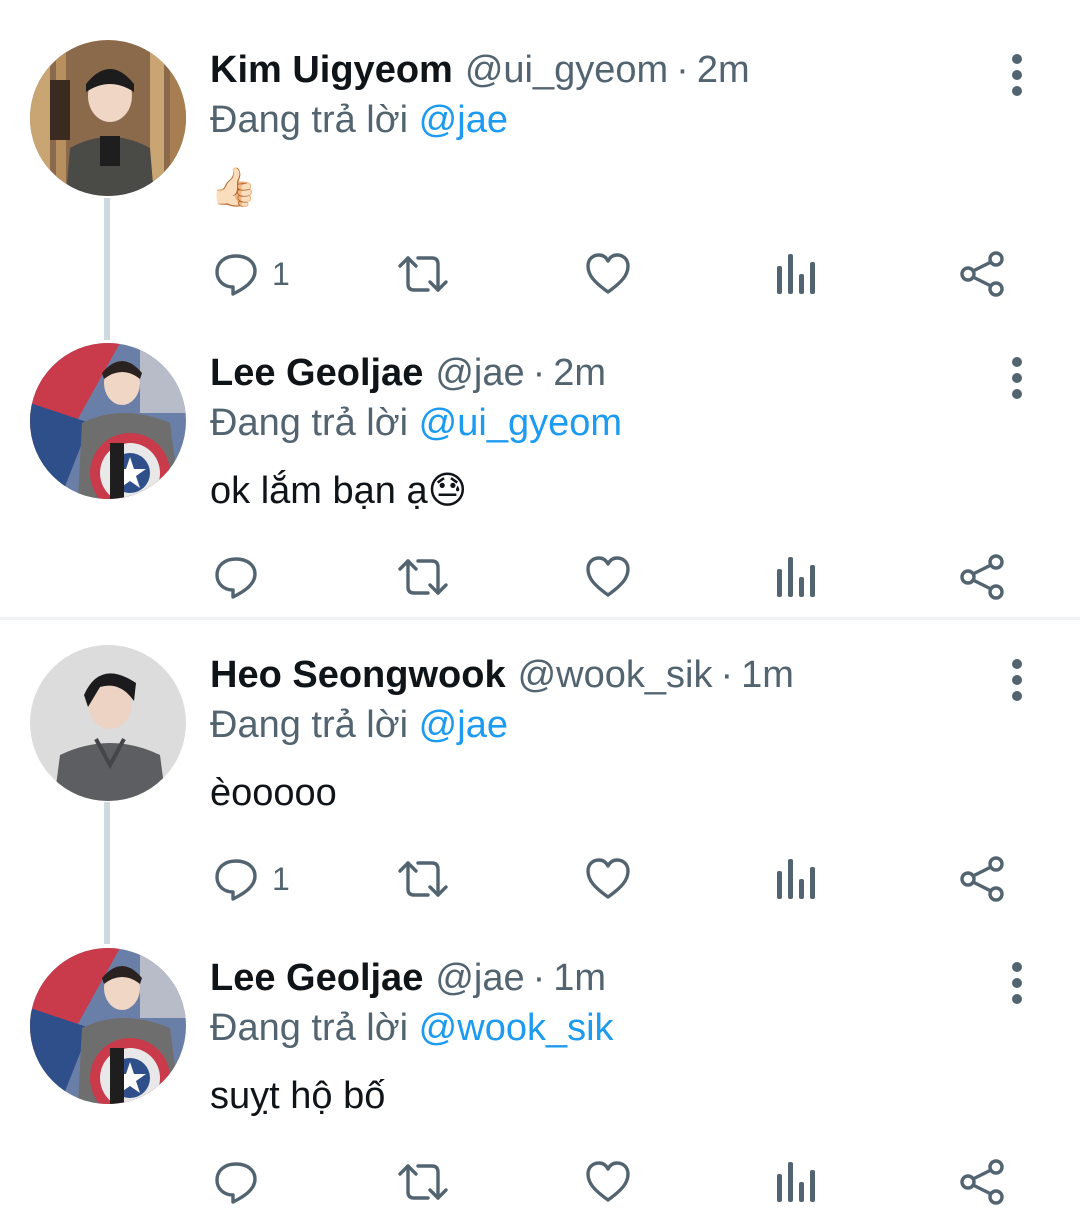 This screenshot has width=1080, height=1223. Describe the element at coordinates (358, 675) in the screenshot. I see `author-name: Heo Seongwook` at that location.